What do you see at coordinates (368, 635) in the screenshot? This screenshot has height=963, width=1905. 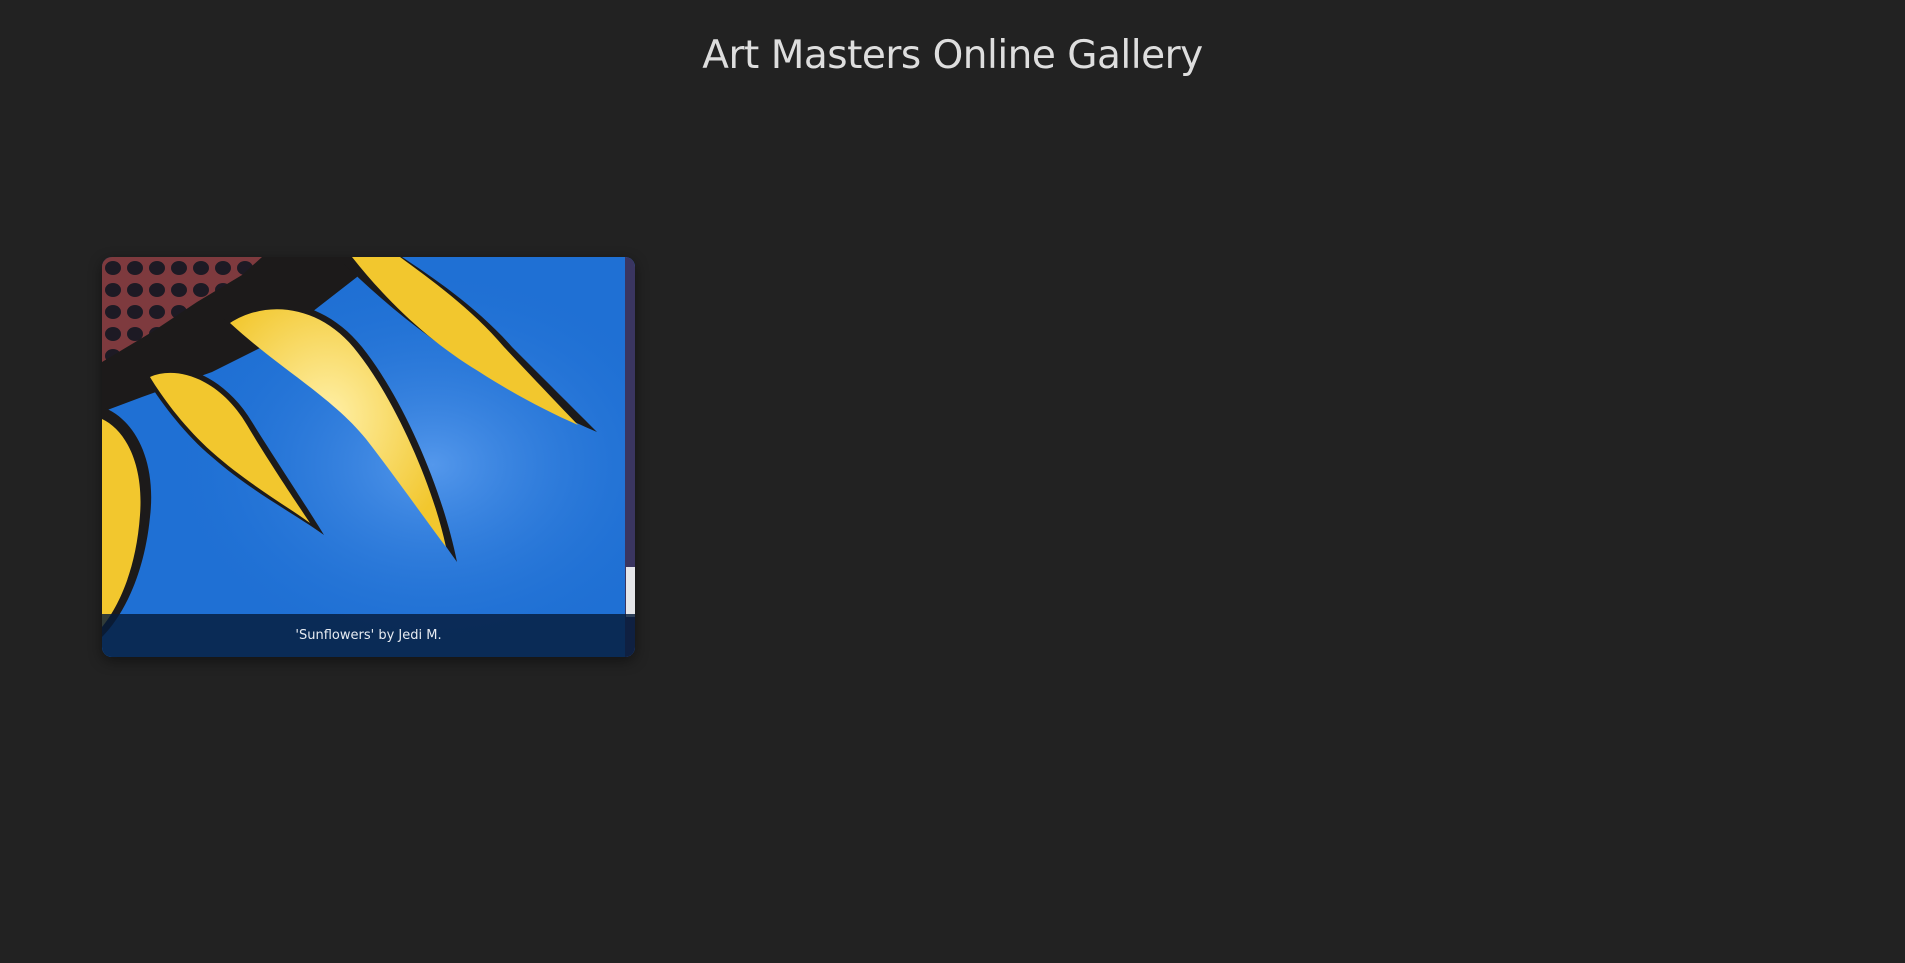 I see `gallery-card-caption: 'Sunflowers' by Jedi M.` at bounding box center [368, 635].